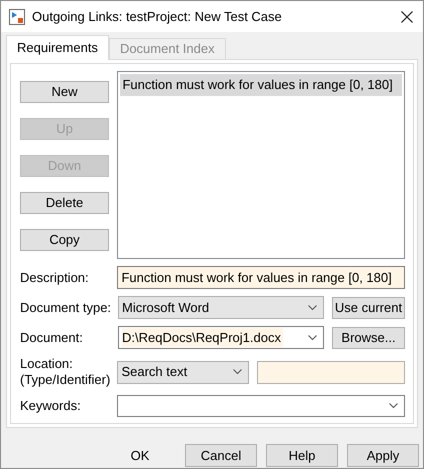 This screenshot has height=469, width=424. What do you see at coordinates (66, 307) in the screenshot?
I see `field-label: Document type:` at bounding box center [66, 307].